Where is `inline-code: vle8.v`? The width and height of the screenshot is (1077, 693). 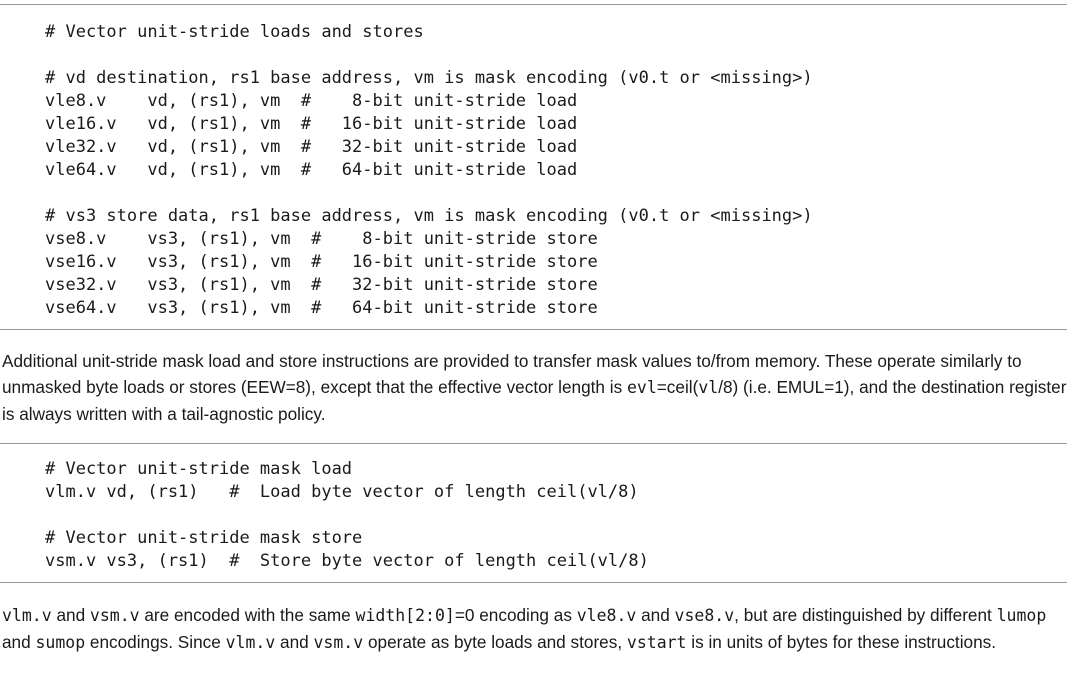
inline-code: vle8.v is located at coordinates (606, 615).